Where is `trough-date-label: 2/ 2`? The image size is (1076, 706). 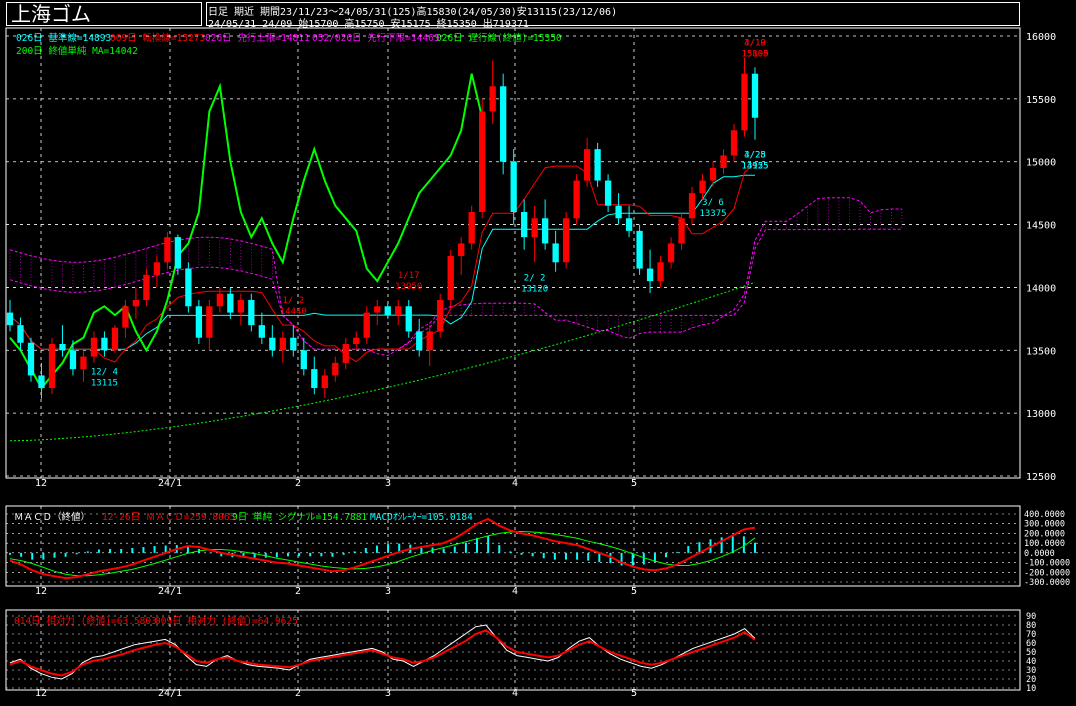 trough-date-label: 2/ 2 is located at coordinates (535, 278).